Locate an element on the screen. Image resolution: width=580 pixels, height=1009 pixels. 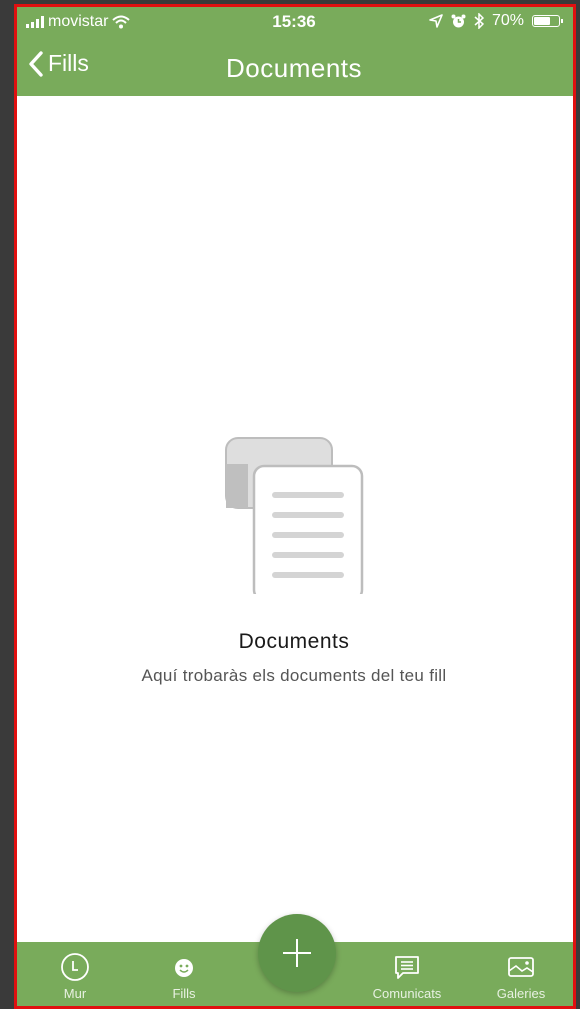
page-title: Documents is located at coordinates (294, 68).